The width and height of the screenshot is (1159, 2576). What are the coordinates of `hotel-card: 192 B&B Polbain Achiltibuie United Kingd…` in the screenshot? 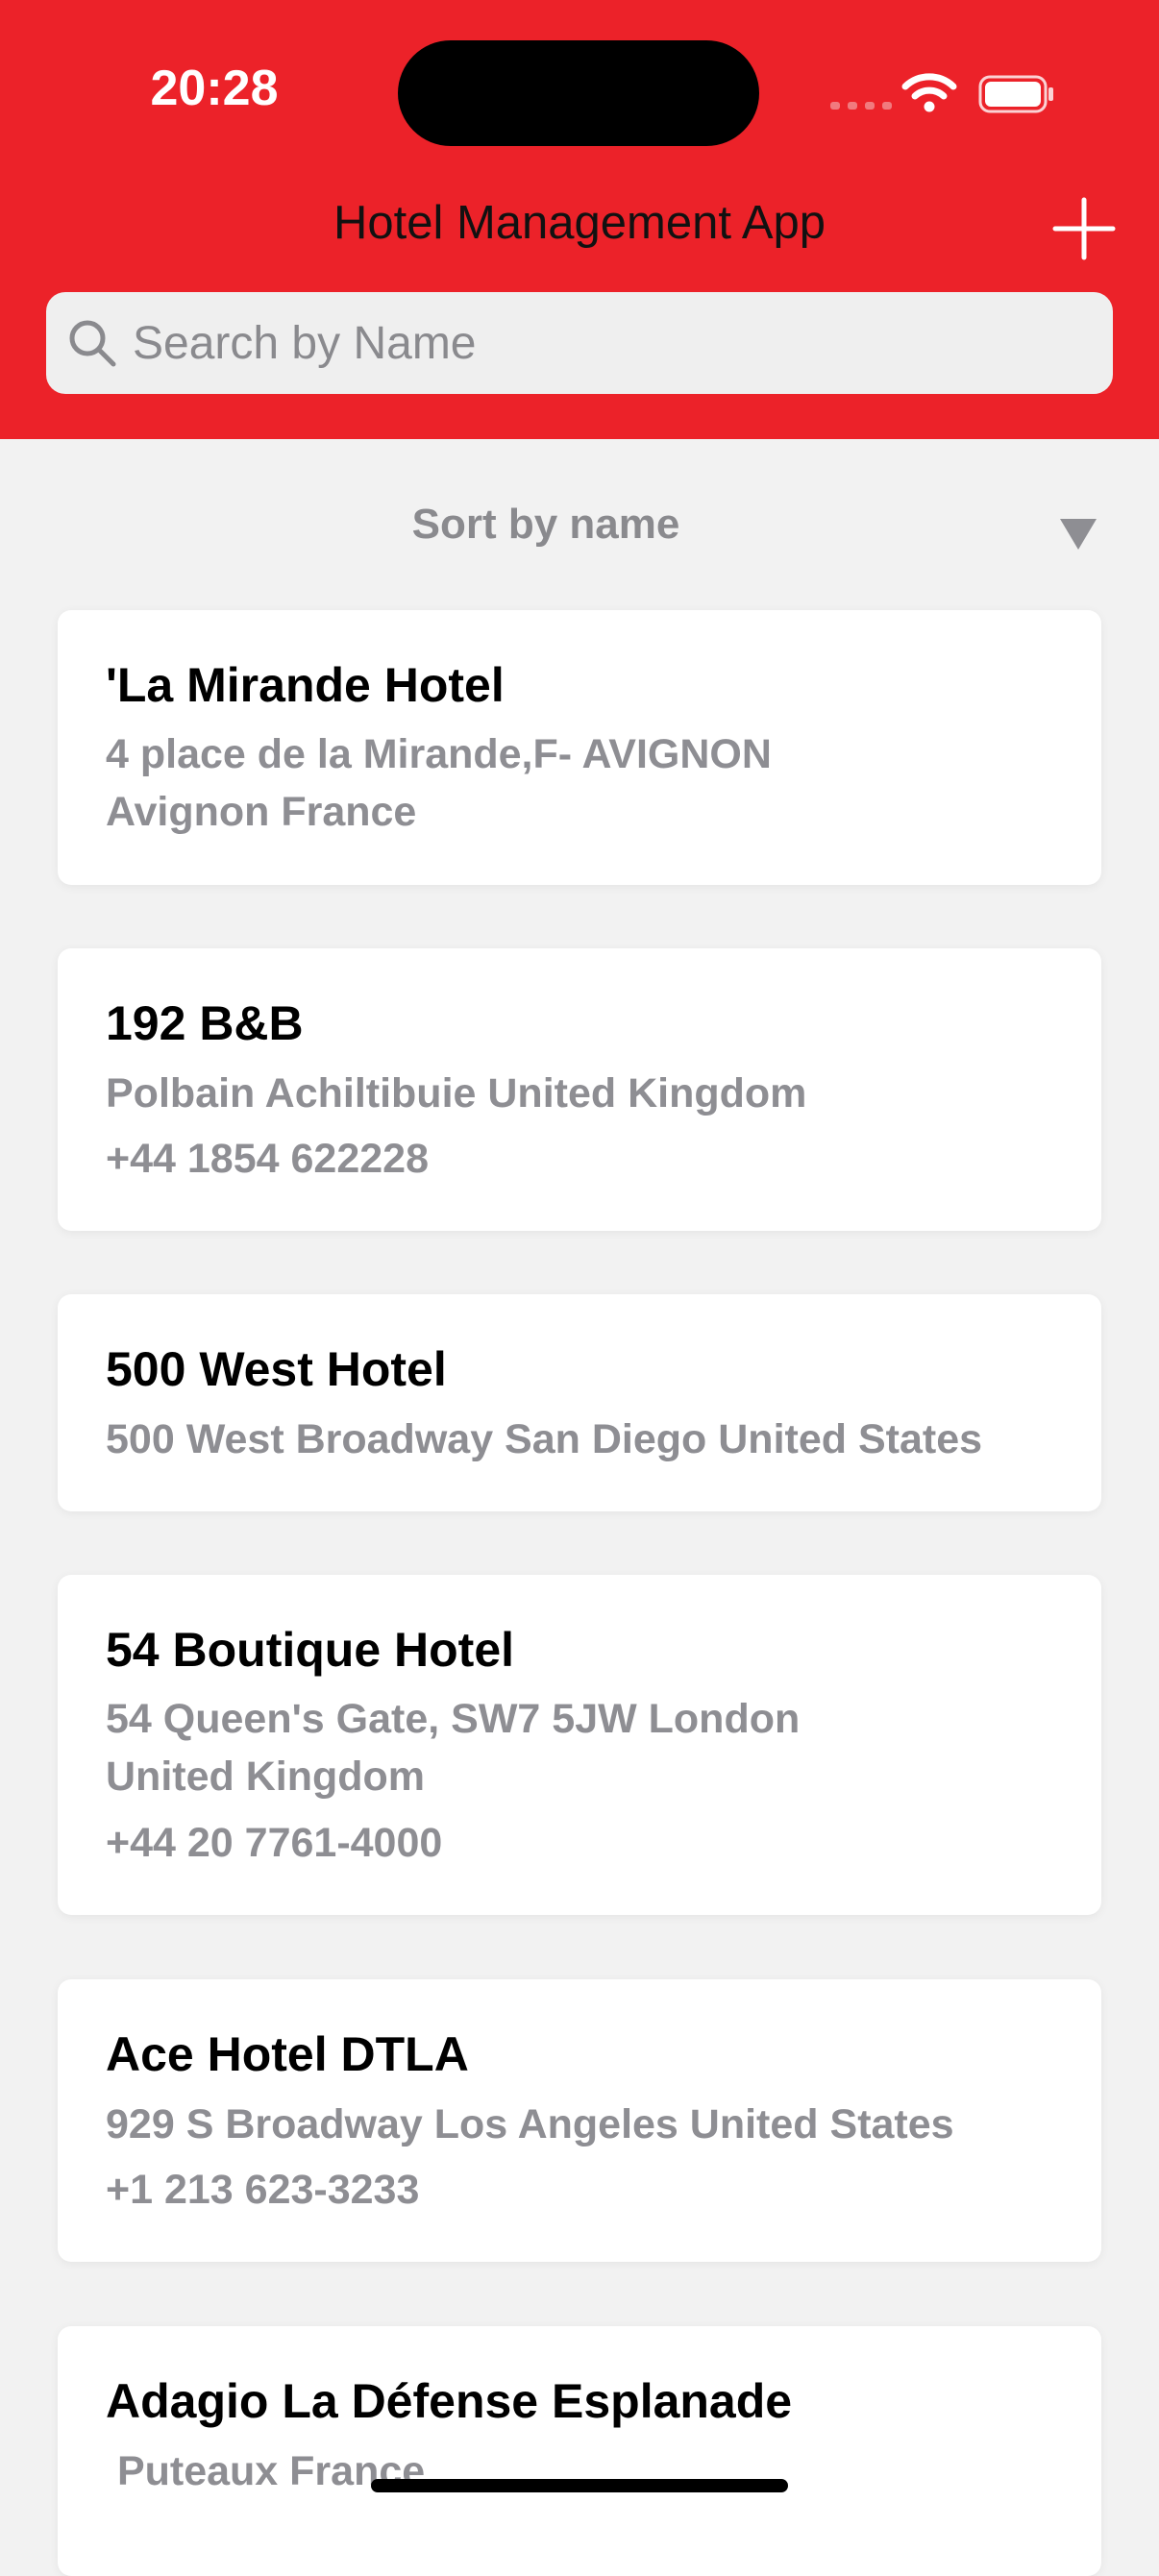 It's located at (579, 1089).